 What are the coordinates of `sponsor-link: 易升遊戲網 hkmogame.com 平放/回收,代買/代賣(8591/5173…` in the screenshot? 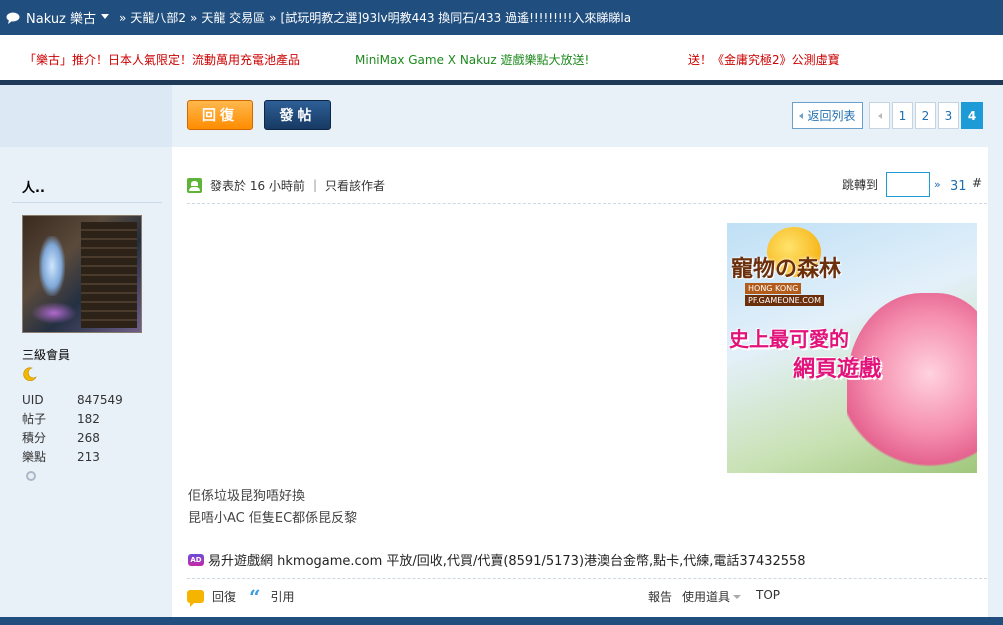 It's located at (507, 559).